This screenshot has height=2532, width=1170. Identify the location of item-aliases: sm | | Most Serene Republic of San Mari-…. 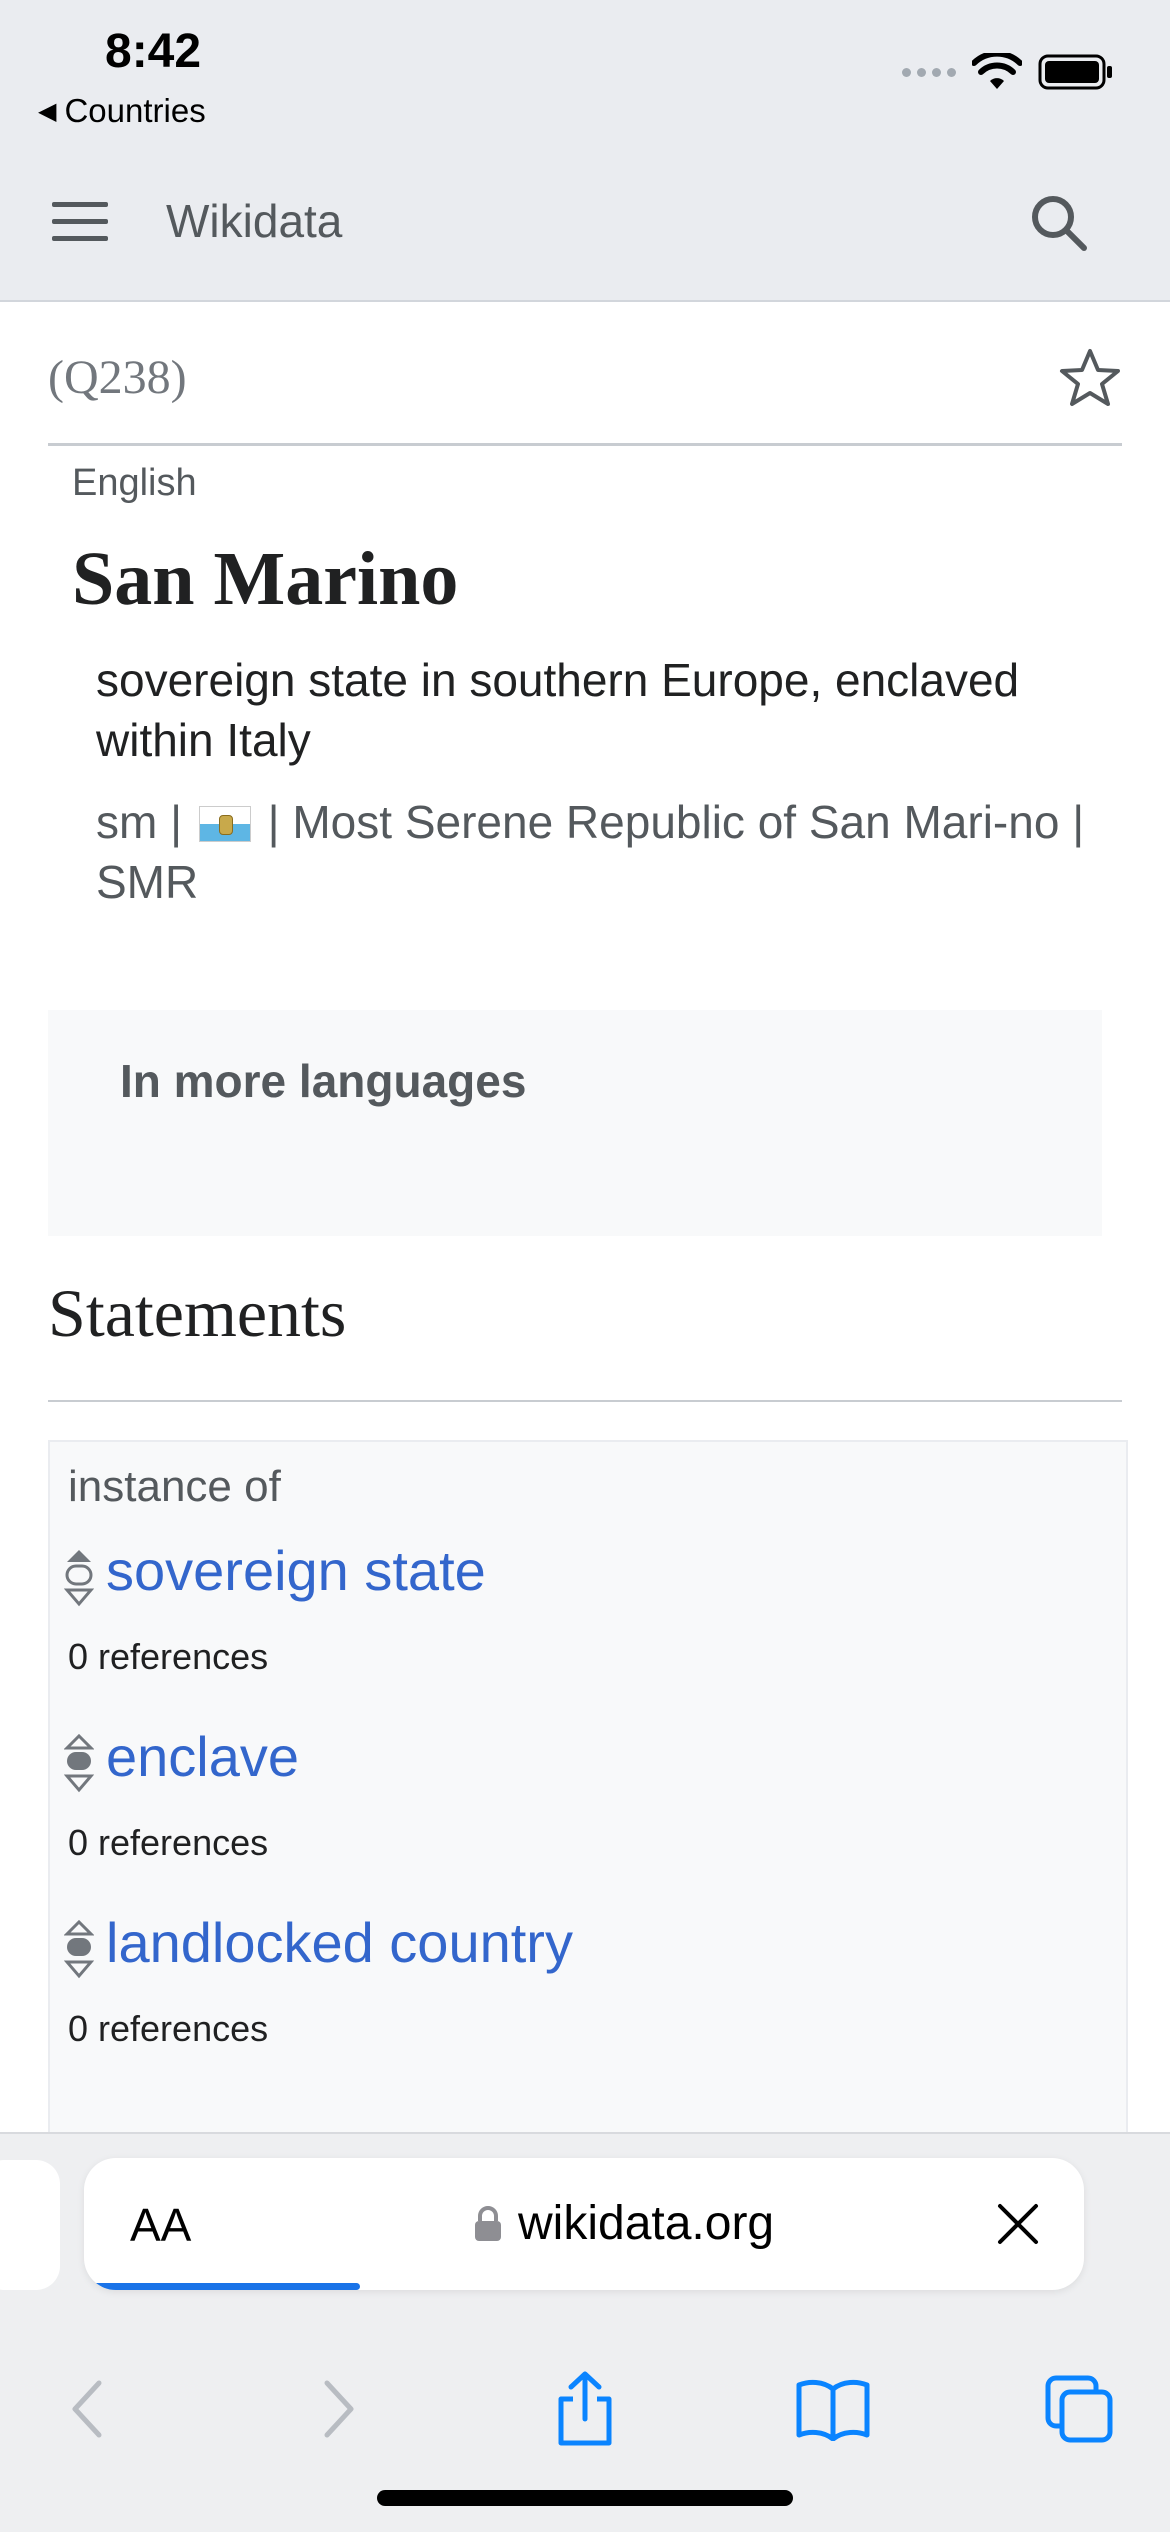
(596, 852).